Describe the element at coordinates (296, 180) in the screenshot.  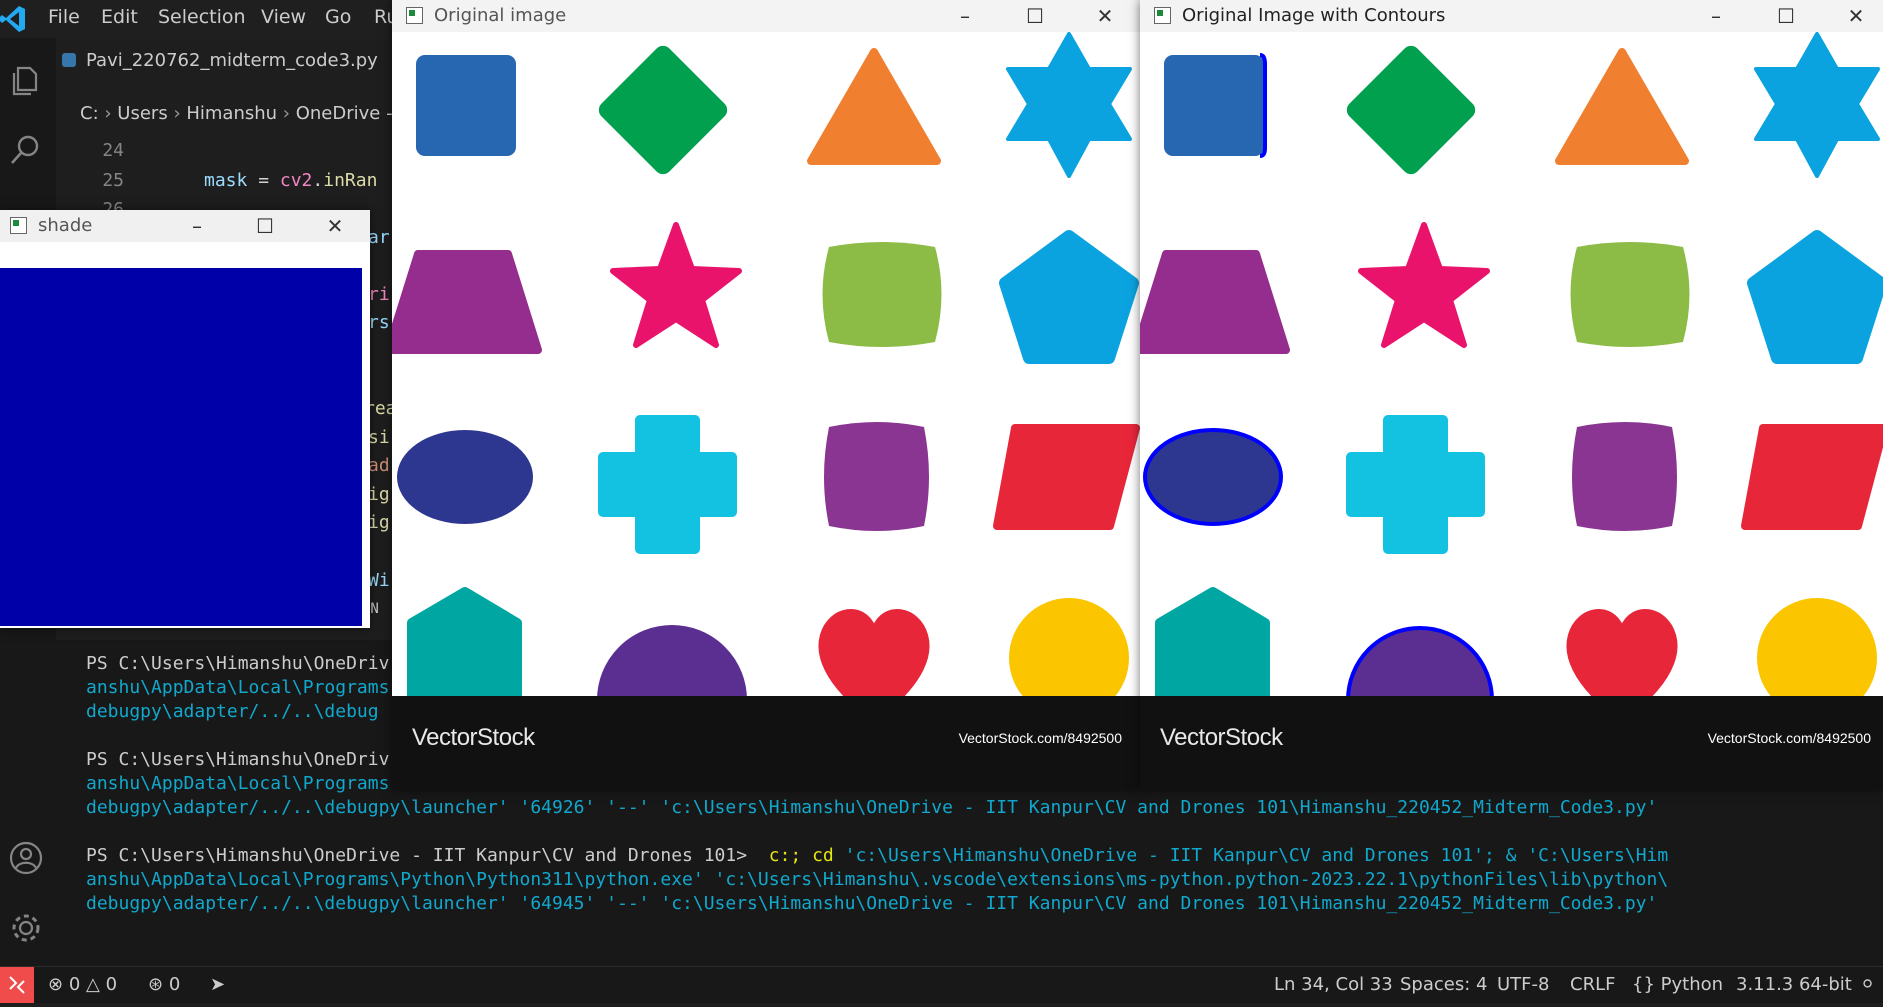
I see `code-token: cv2` at that location.